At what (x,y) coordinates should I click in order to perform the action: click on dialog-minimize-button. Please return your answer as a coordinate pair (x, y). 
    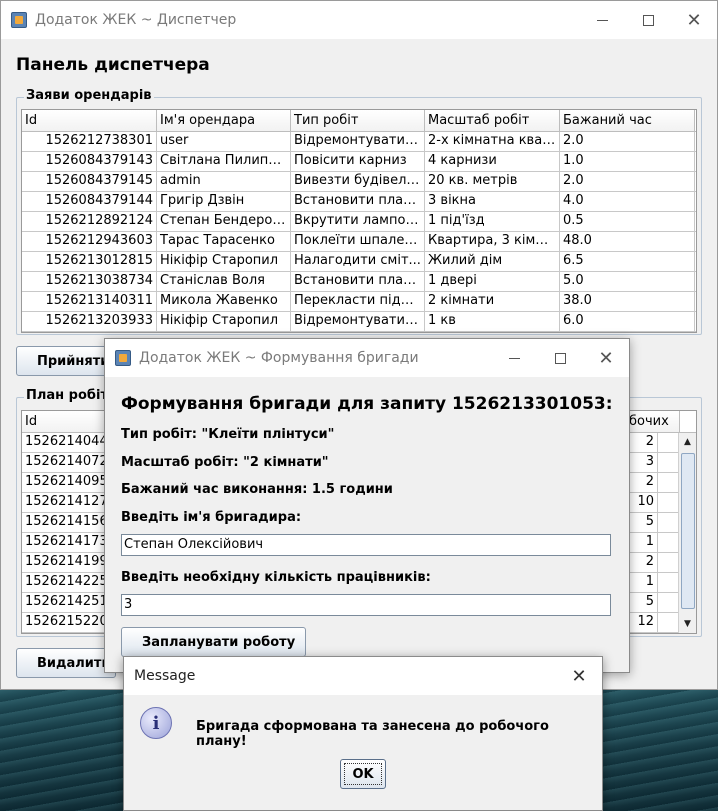
    Looking at the image, I should click on (514, 358).